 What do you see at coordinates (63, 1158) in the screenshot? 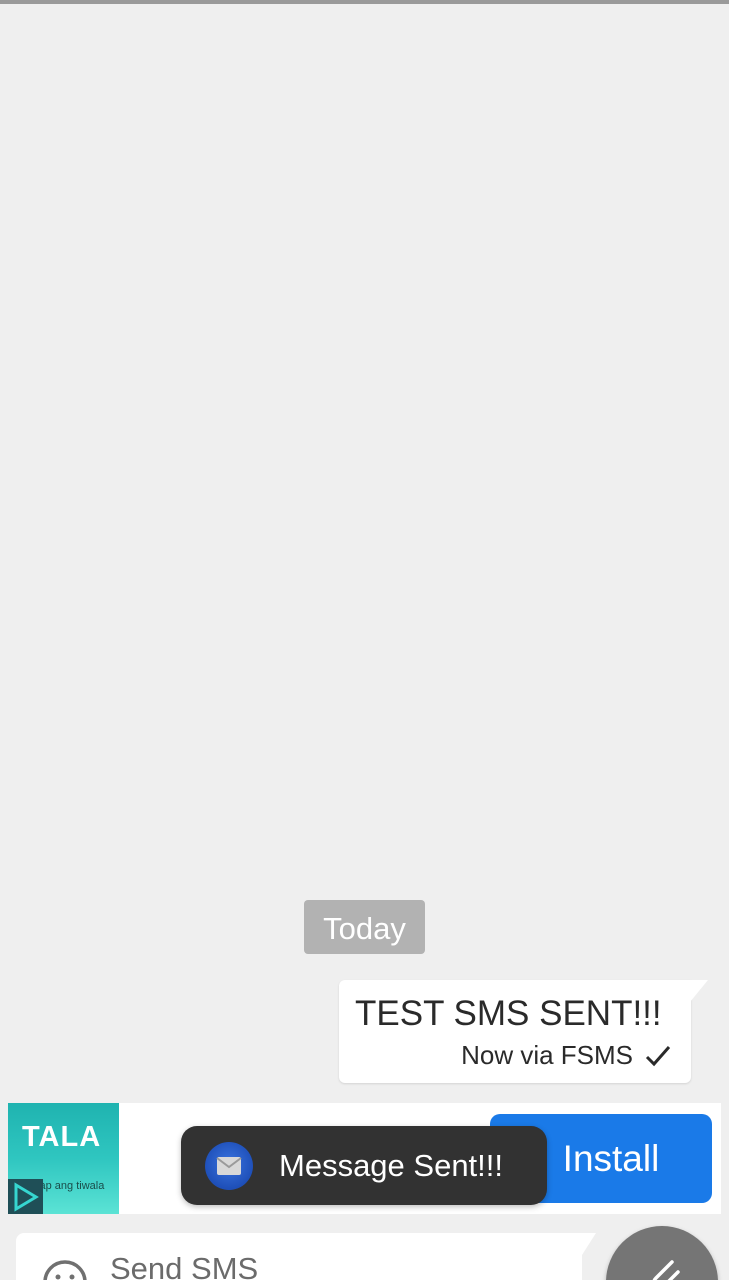
I see `ad-logo-image: TALA Ilap ang tiwala` at bounding box center [63, 1158].